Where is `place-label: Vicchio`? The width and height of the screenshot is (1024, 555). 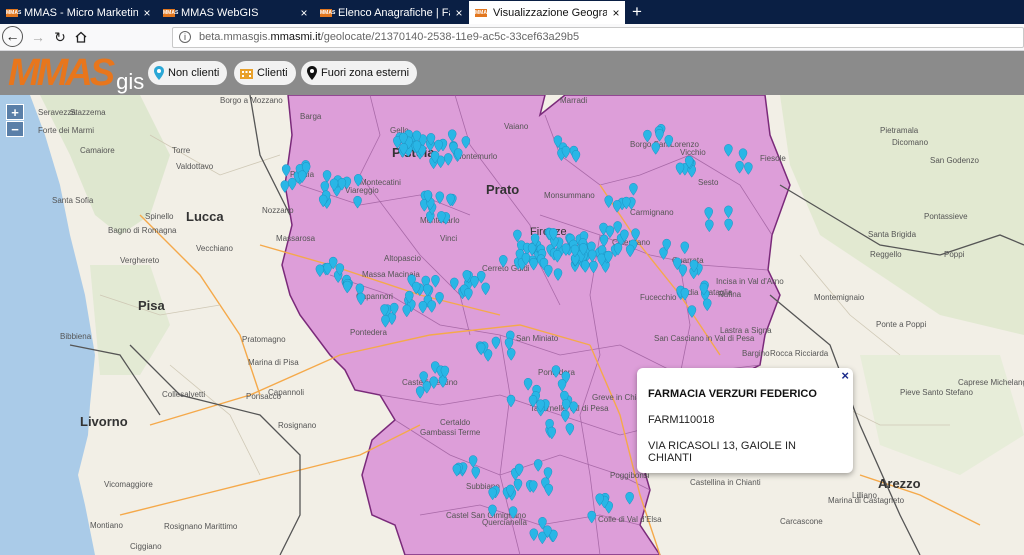
place-label: Vicchio is located at coordinates (693, 152).